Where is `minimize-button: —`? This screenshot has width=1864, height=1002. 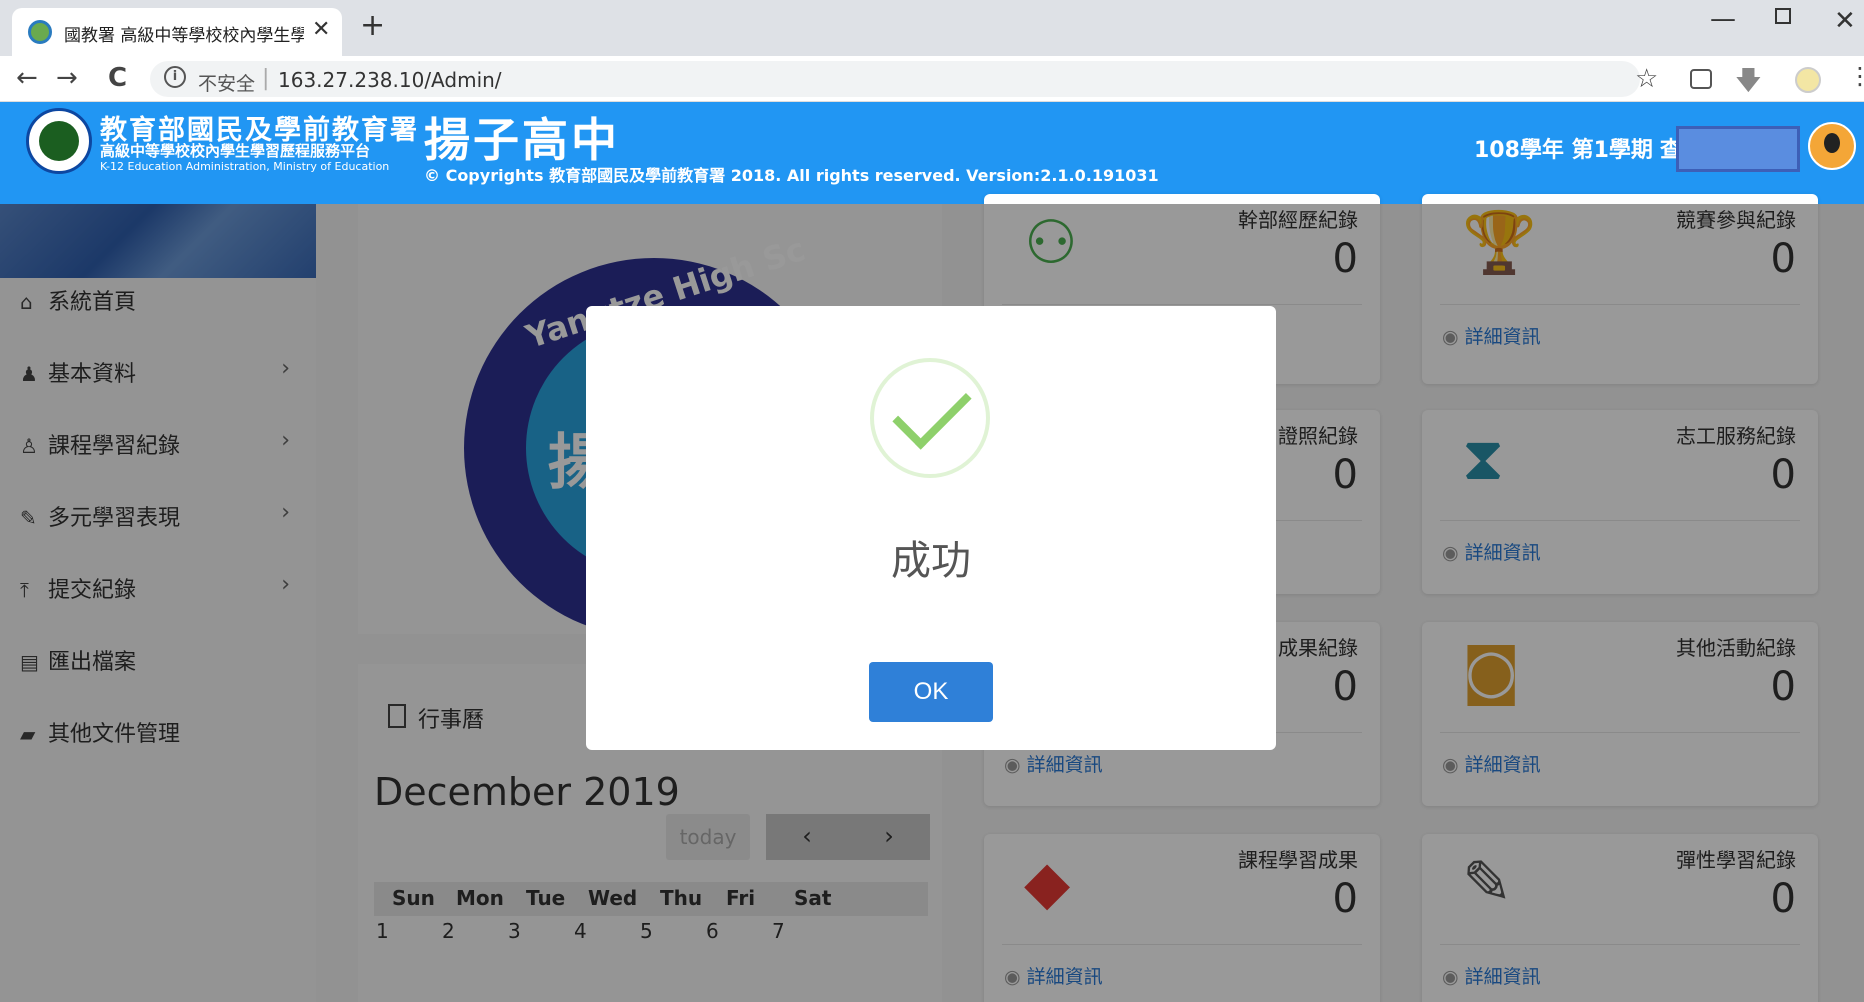
minimize-button: — is located at coordinates (1723, 19).